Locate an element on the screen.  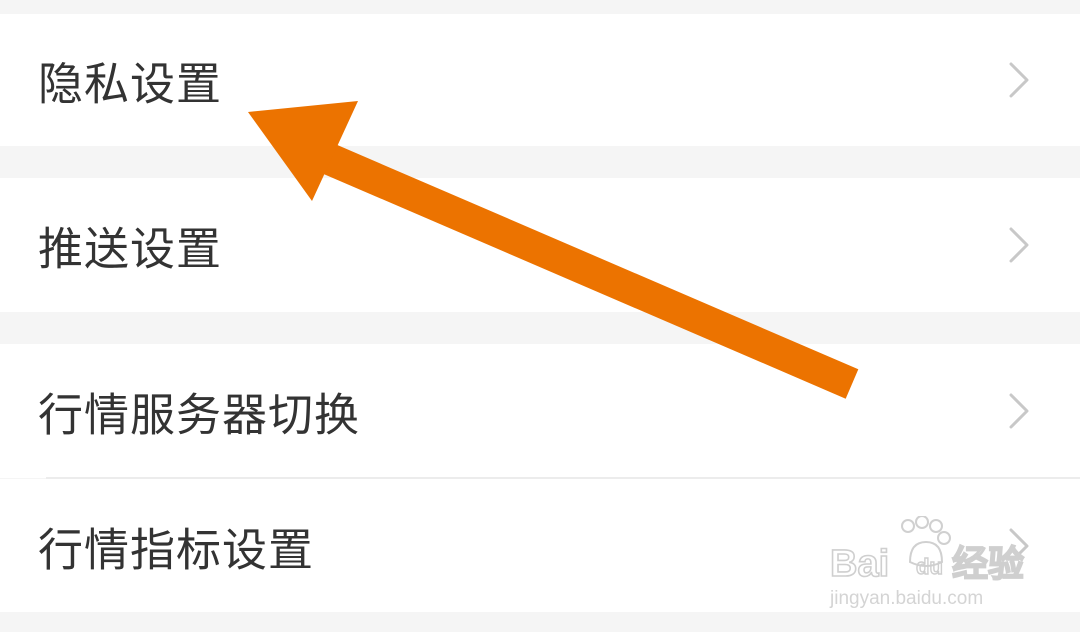
market-server-switch-label: 行情服务器切换 is located at coordinates (199, 415).